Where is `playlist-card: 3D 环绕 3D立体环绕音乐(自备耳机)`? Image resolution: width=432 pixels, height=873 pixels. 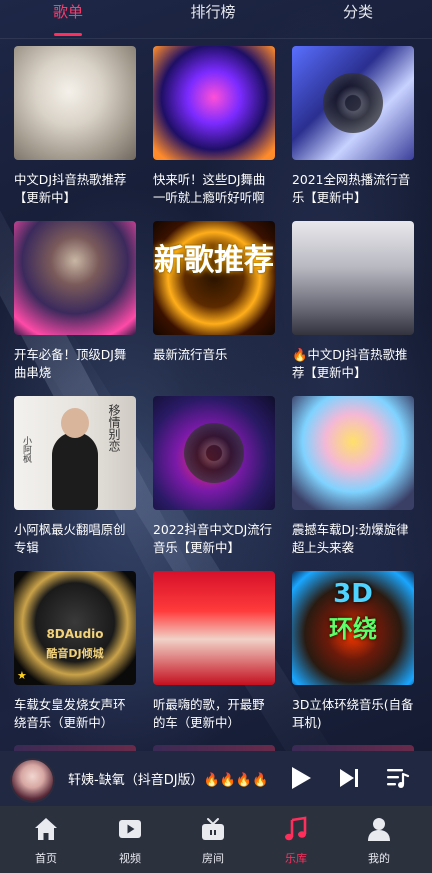 playlist-card: 3D 环绕 3D立体环绕音乐(自备耳机) is located at coordinates (353, 651).